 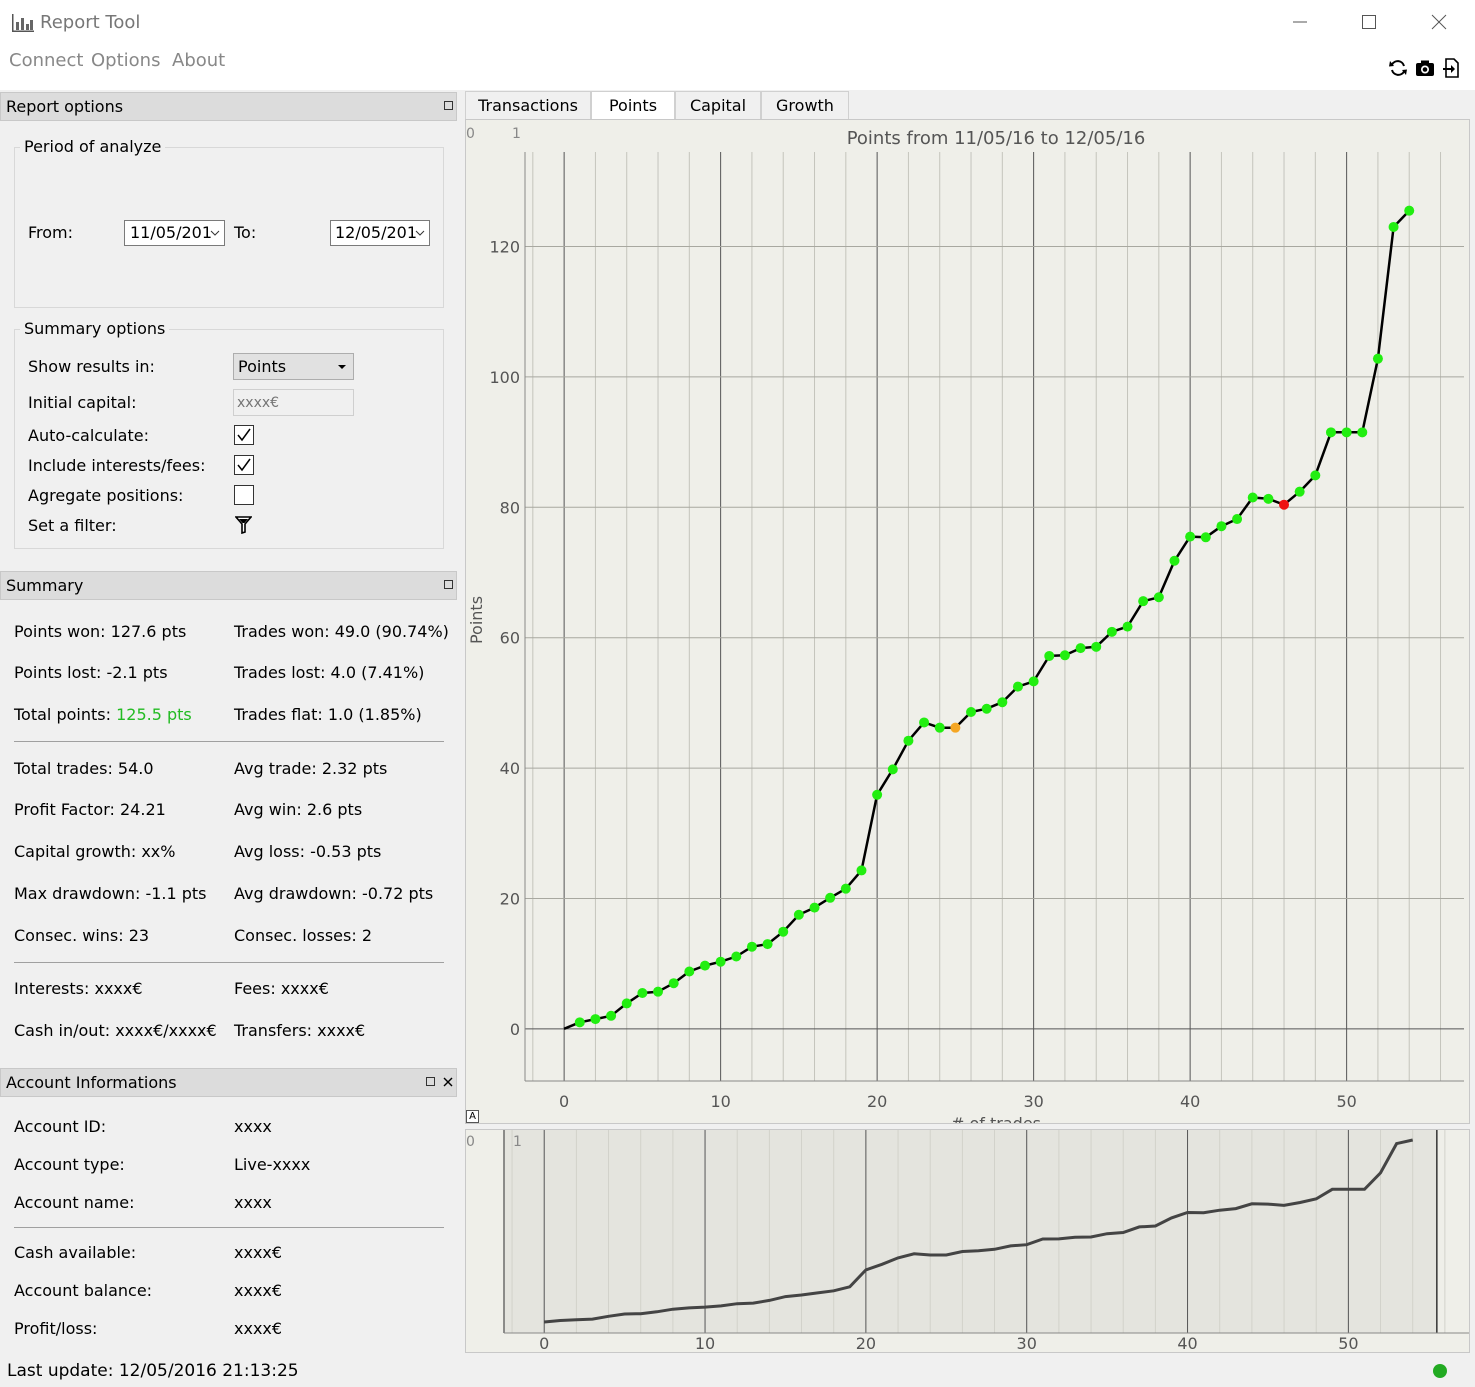 I want to click on account-name-label: Account name:, so click(x=74, y=1202).